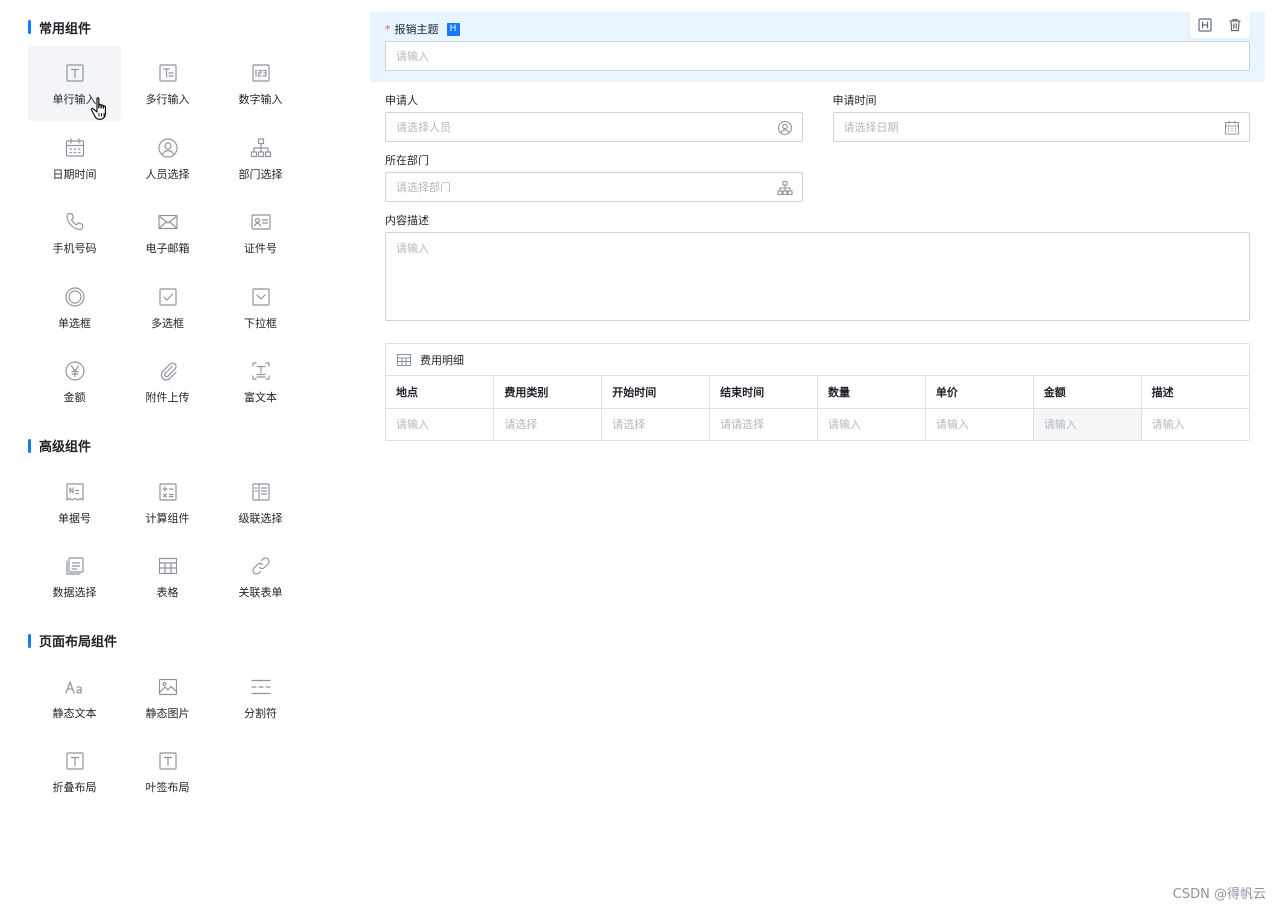  What do you see at coordinates (261, 222) in the screenshot?
I see `id-card-icon` at bounding box center [261, 222].